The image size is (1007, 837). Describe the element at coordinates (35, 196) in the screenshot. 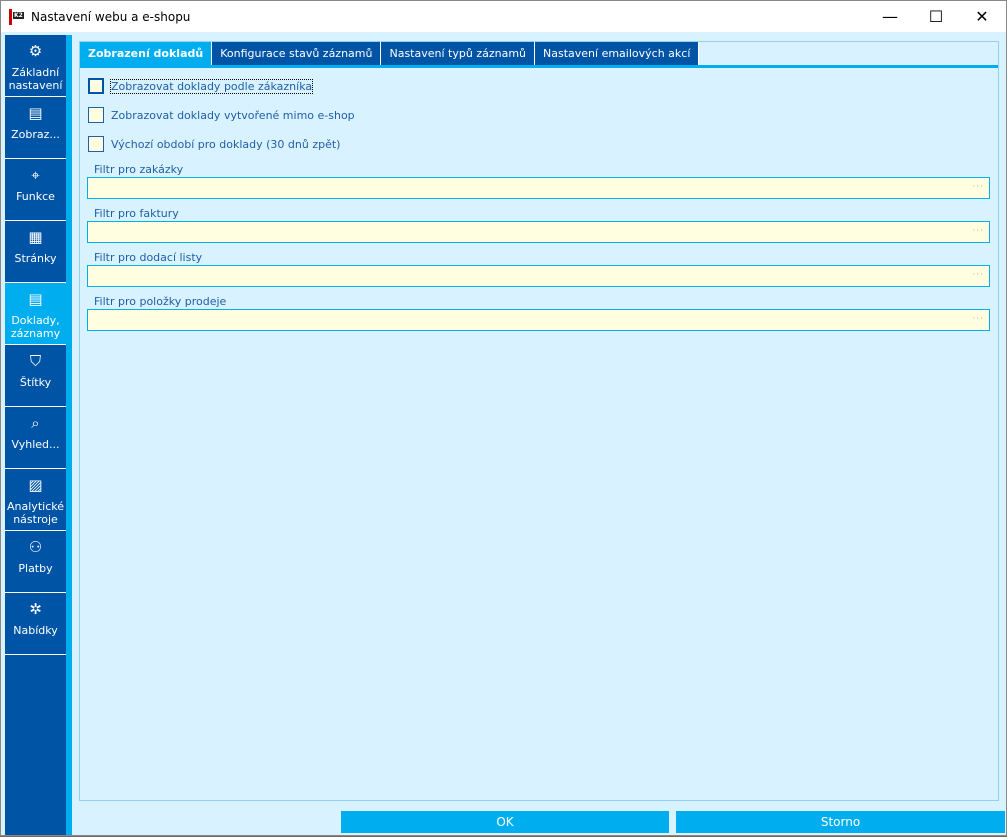

I see `sidebar-item-label: Funkce` at that location.